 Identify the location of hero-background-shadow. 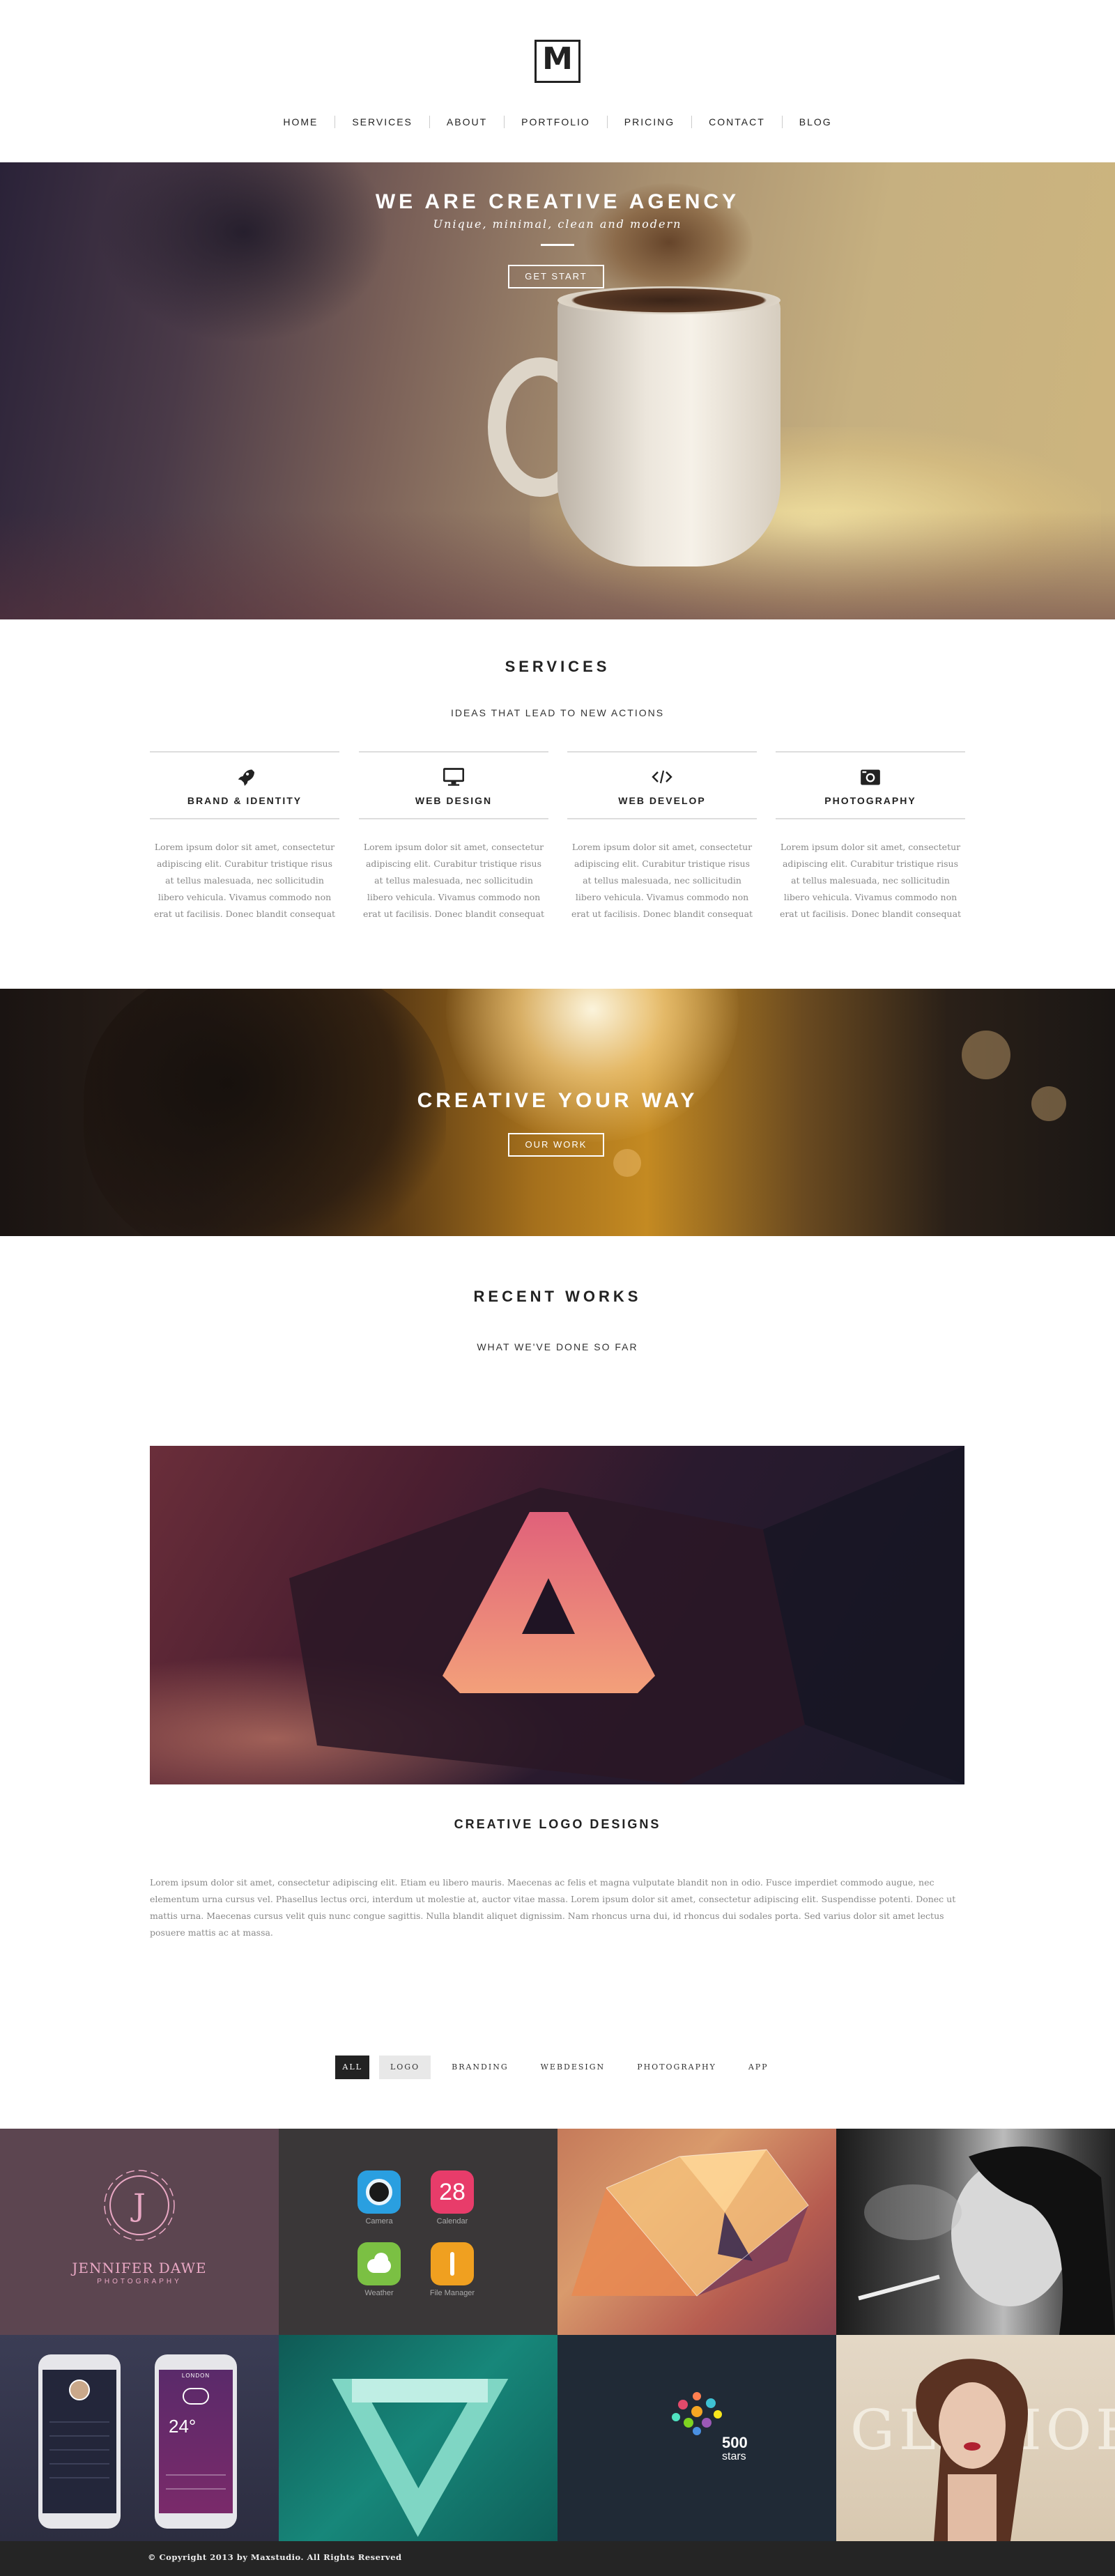
(244, 253).